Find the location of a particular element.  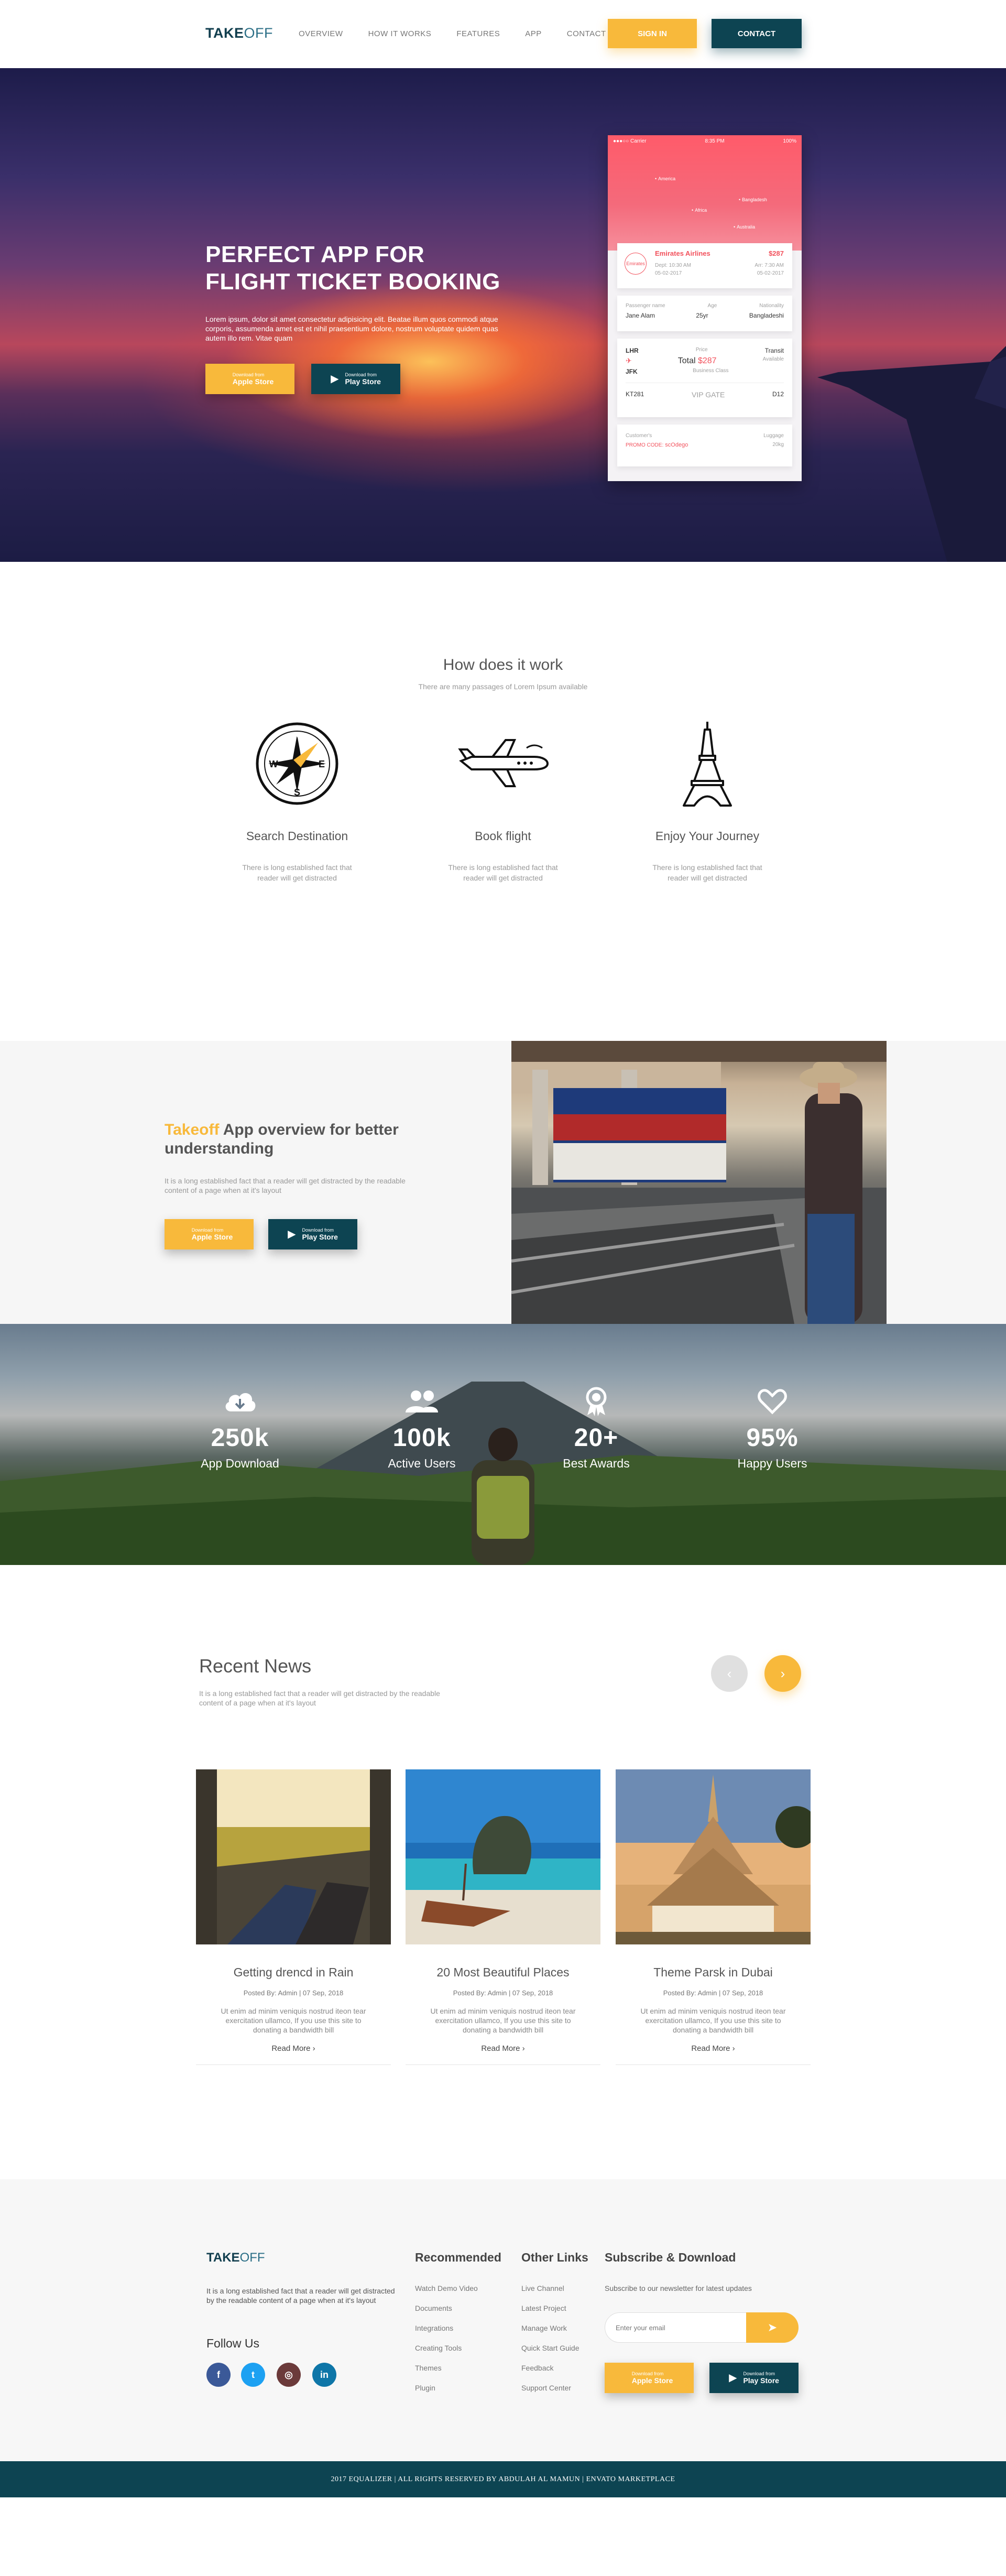

footer-link: Plugin is located at coordinates (446, 2394).